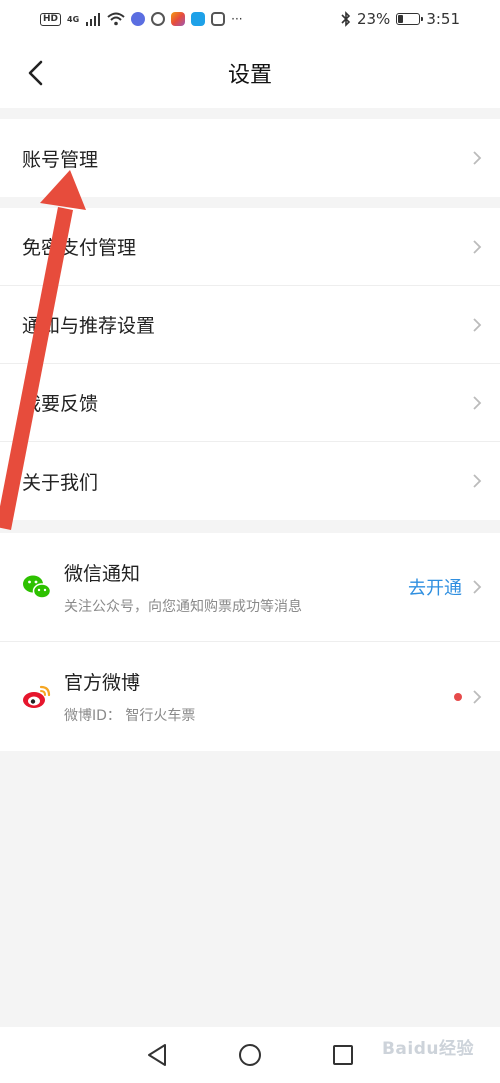  I want to click on password-free-payment-label: 免密支付管理, so click(79, 248).